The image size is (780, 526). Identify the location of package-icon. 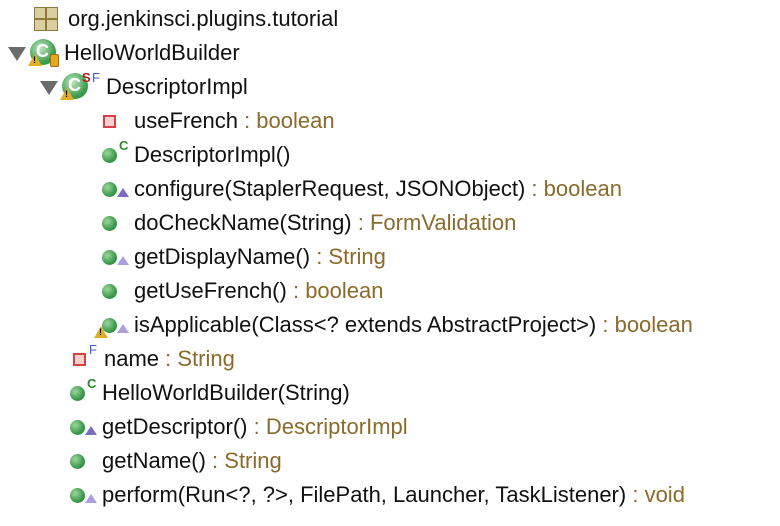
(47, 19).